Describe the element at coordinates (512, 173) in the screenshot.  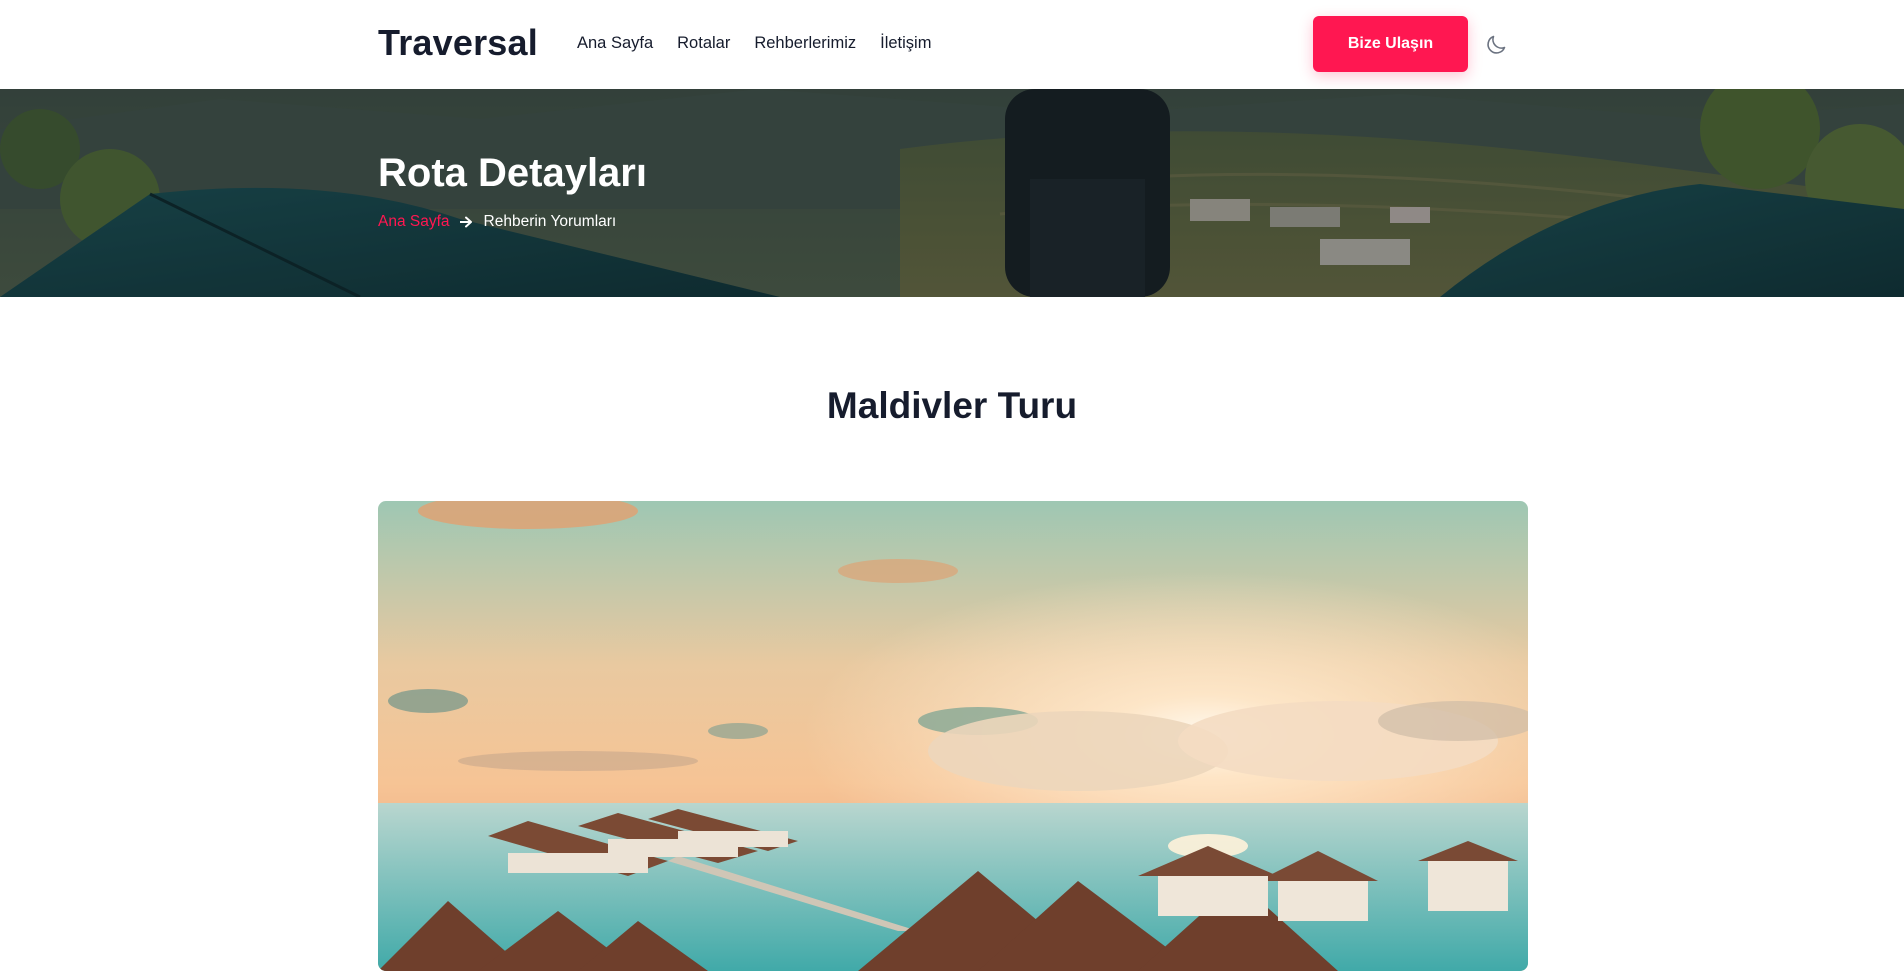
I see `page-title: Rota Detayları` at that location.